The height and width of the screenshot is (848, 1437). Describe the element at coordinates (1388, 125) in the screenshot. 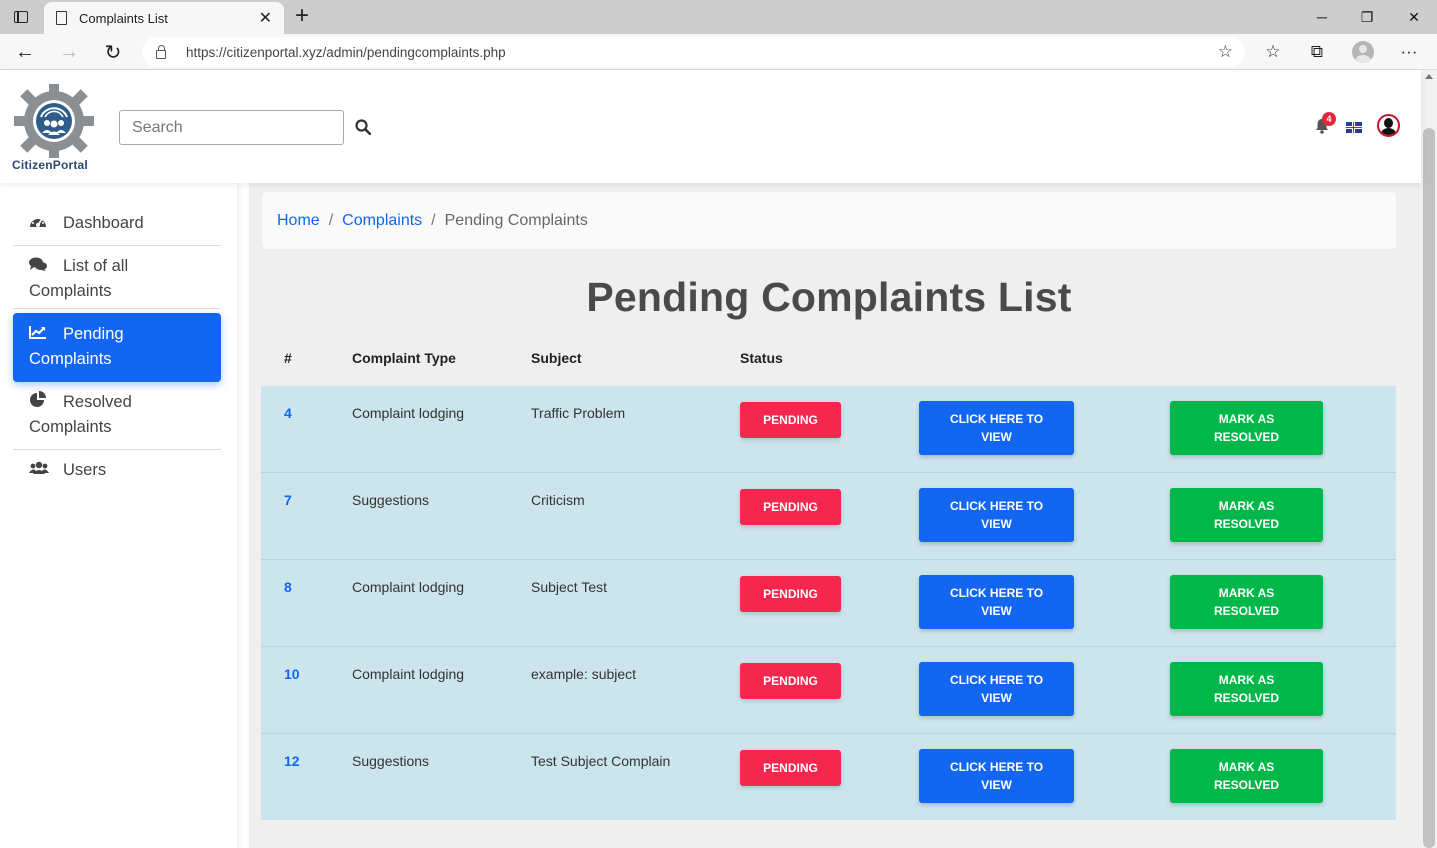

I see `user-avatar` at that location.